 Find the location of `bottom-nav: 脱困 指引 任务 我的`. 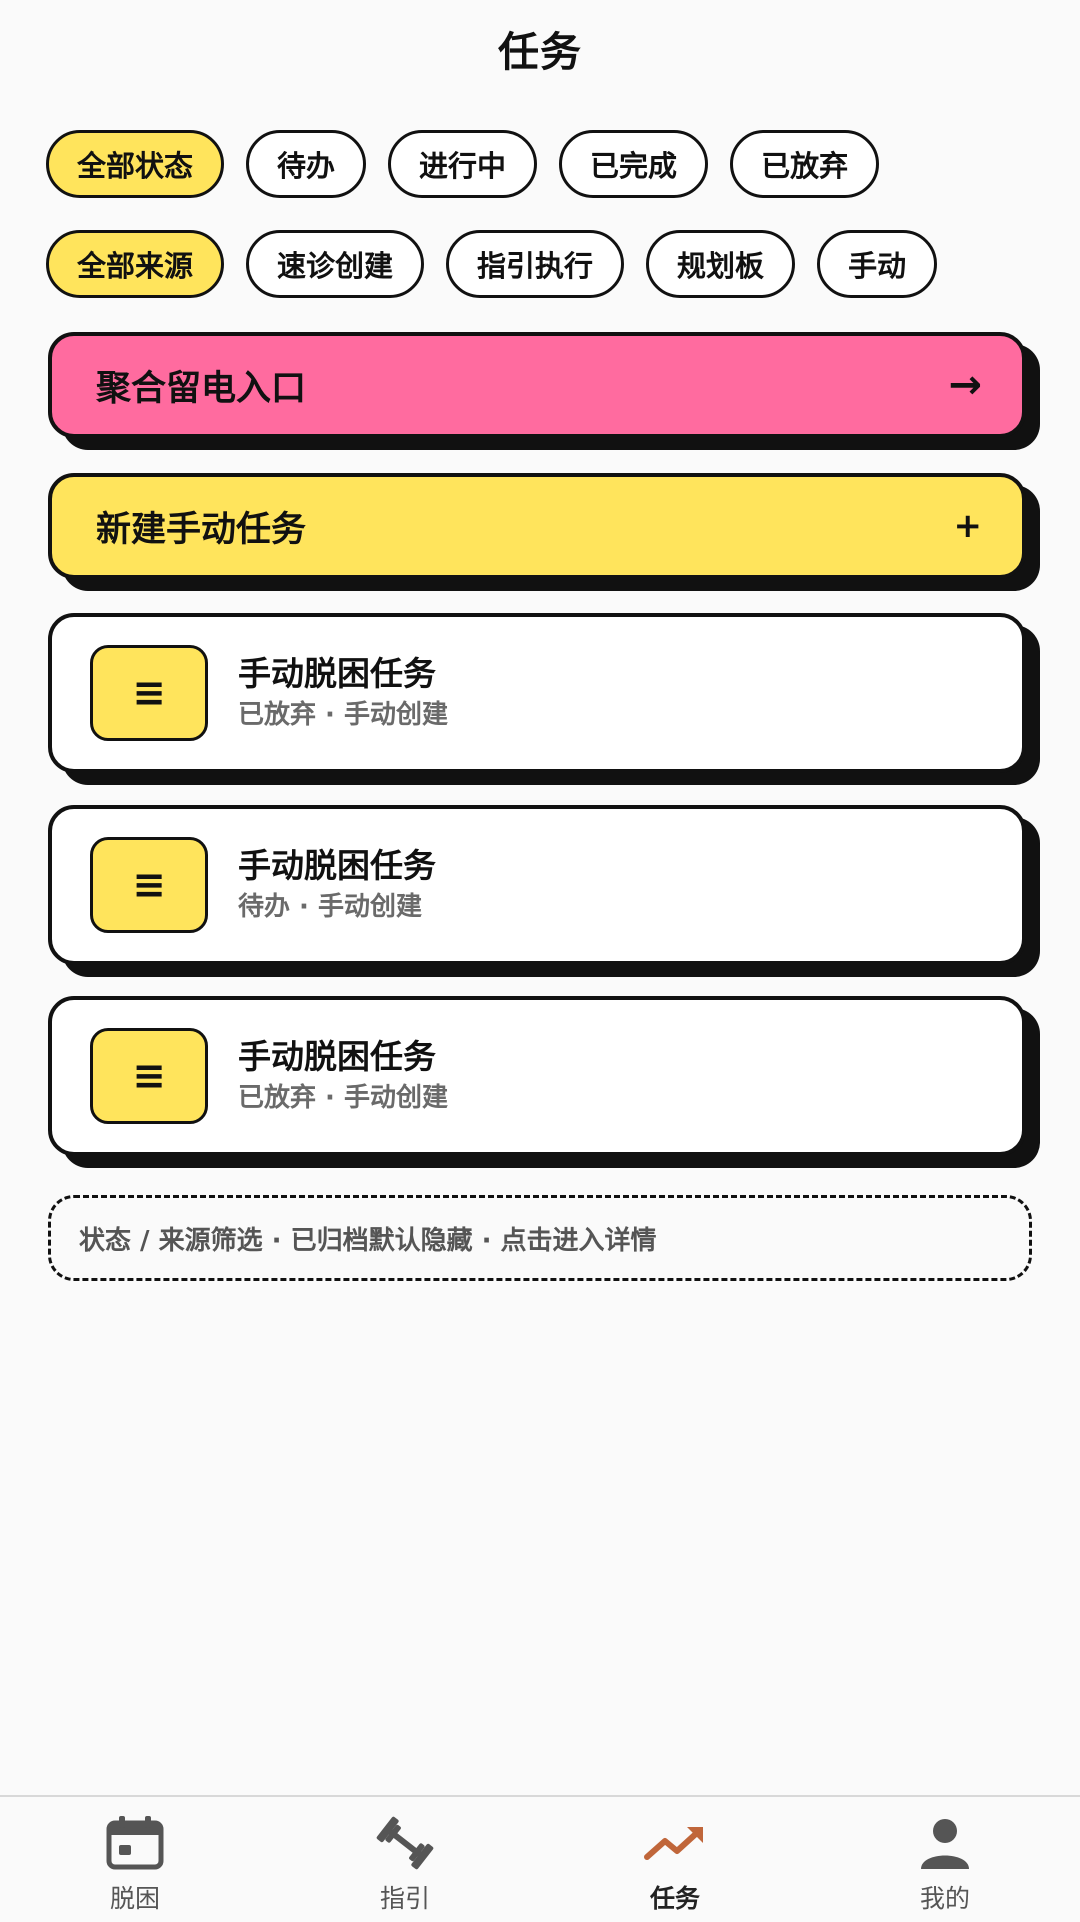

bottom-nav: 脱困 指引 任务 我的 is located at coordinates (540, 1858).